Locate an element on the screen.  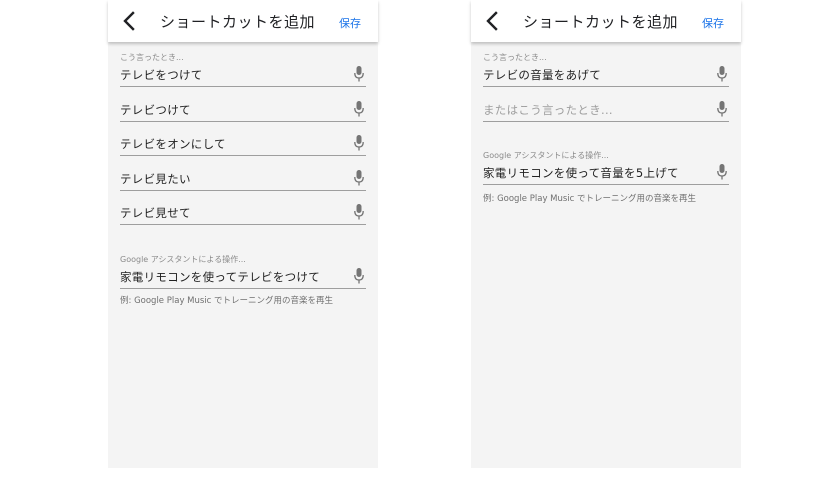
phrase-text: テレビ見たい is located at coordinates (155, 179).